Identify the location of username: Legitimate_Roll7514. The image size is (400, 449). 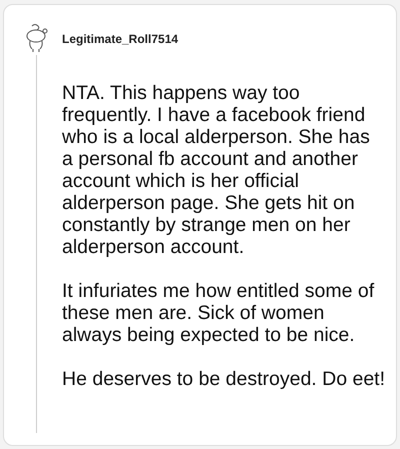
(224, 39).